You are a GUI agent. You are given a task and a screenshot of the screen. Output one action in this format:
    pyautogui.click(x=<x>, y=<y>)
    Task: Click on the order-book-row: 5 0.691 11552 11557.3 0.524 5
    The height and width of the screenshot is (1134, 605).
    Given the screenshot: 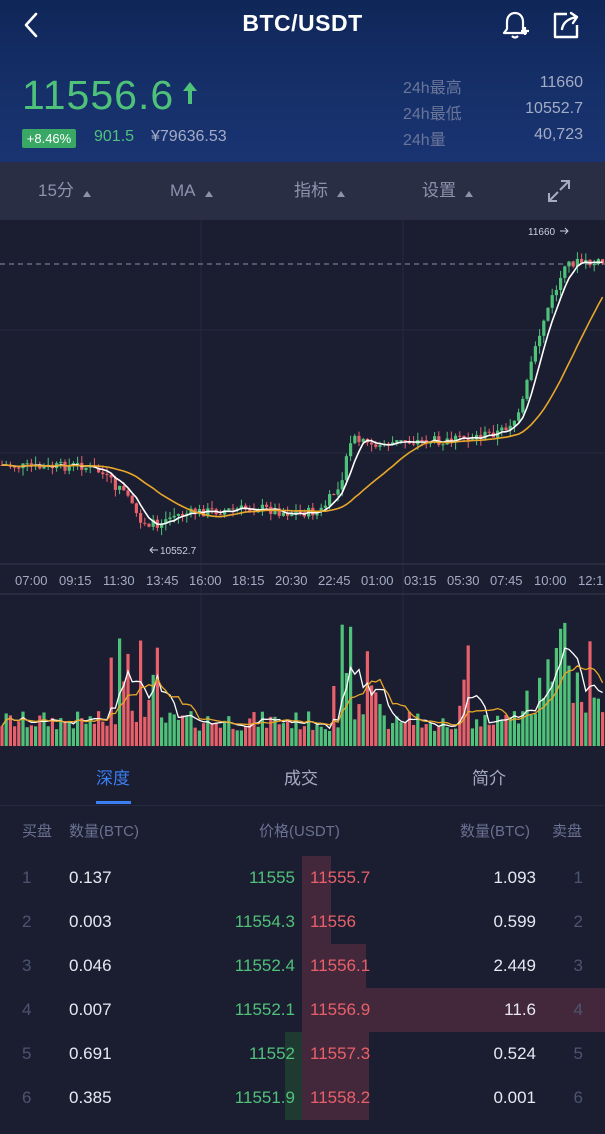 What is the action you would take?
    pyautogui.click(x=302, y=1054)
    